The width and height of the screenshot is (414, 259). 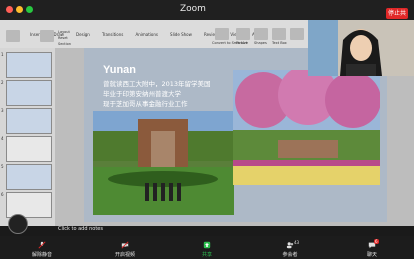 I want to click on picture-icon, so click(x=243, y=34).